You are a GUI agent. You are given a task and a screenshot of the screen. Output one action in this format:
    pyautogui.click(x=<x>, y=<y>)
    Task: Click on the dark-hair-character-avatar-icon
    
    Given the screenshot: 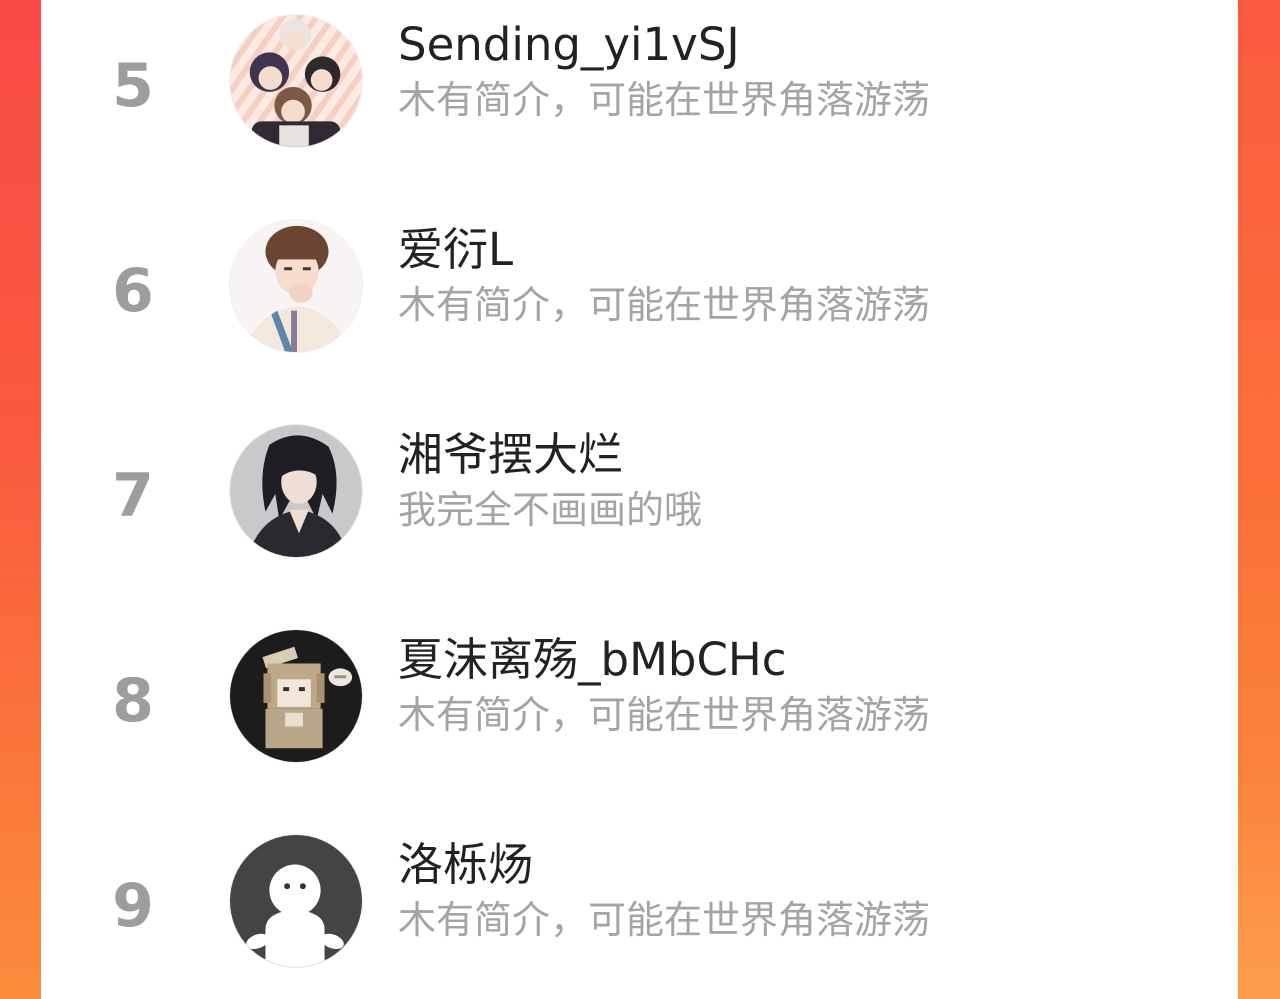 What is the action you would take?
    pyautogui.click(x=296, y=491)
    